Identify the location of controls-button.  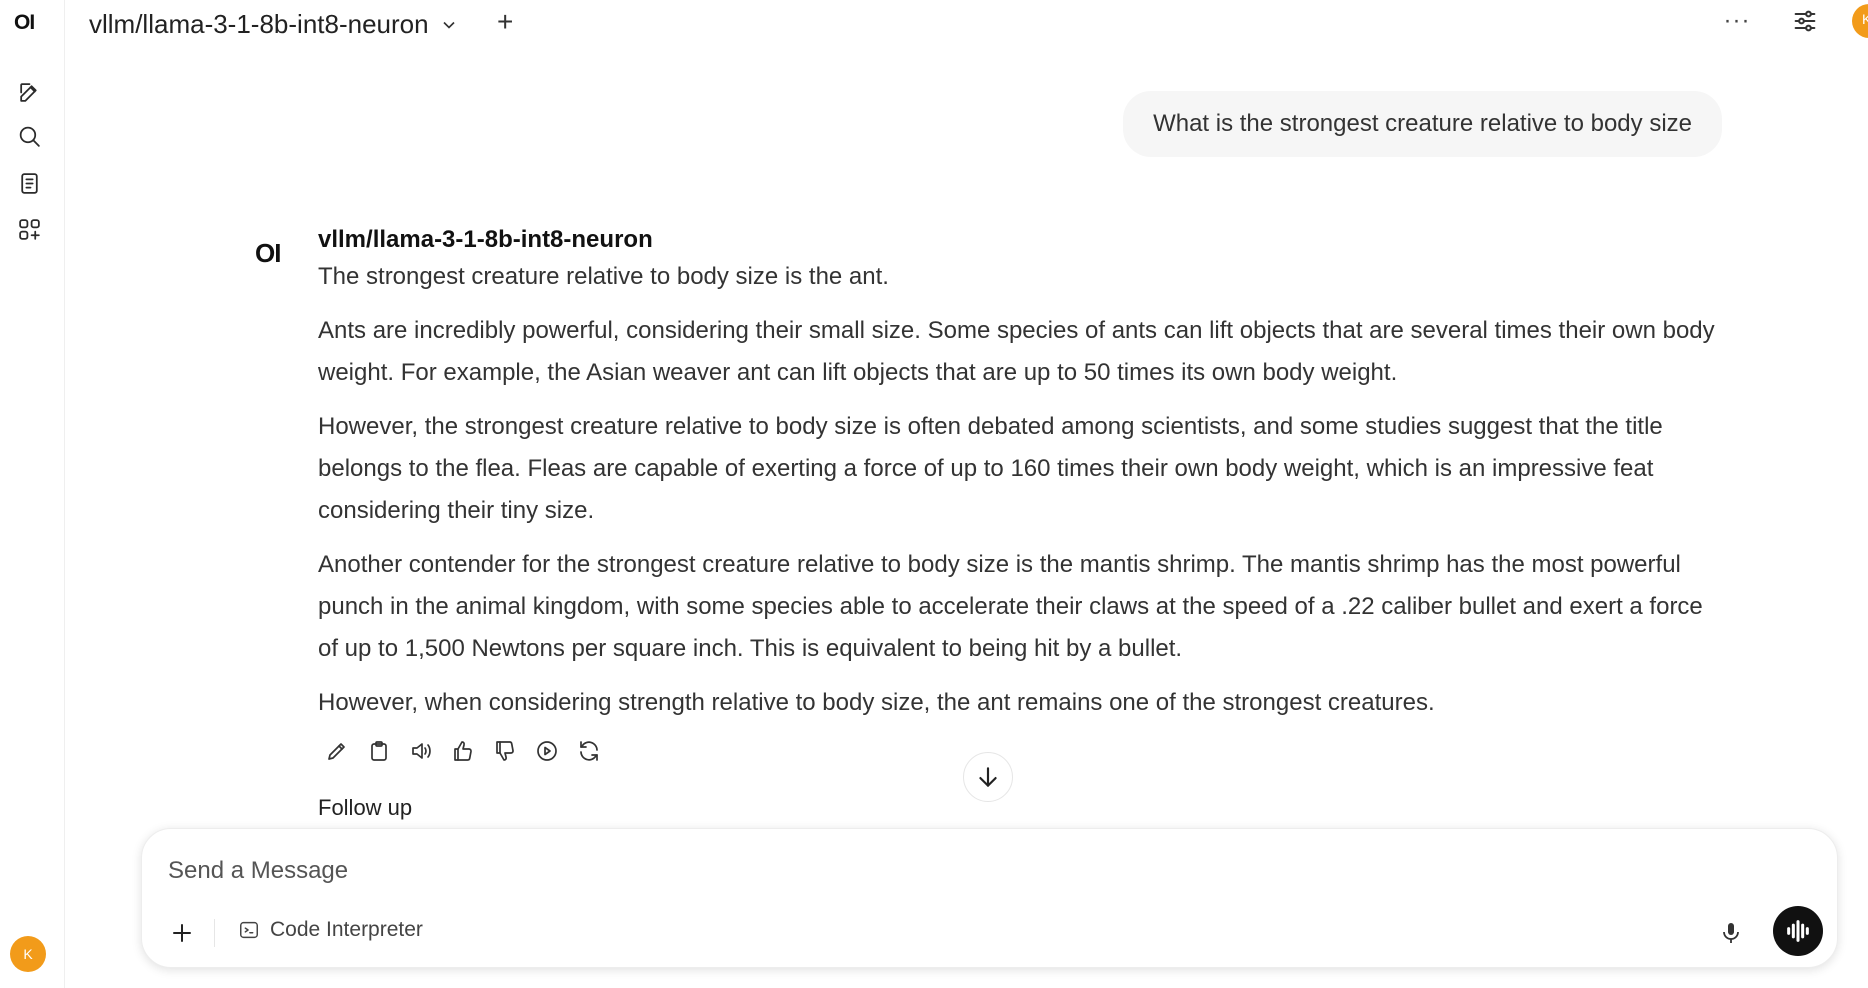
(1805, 21).